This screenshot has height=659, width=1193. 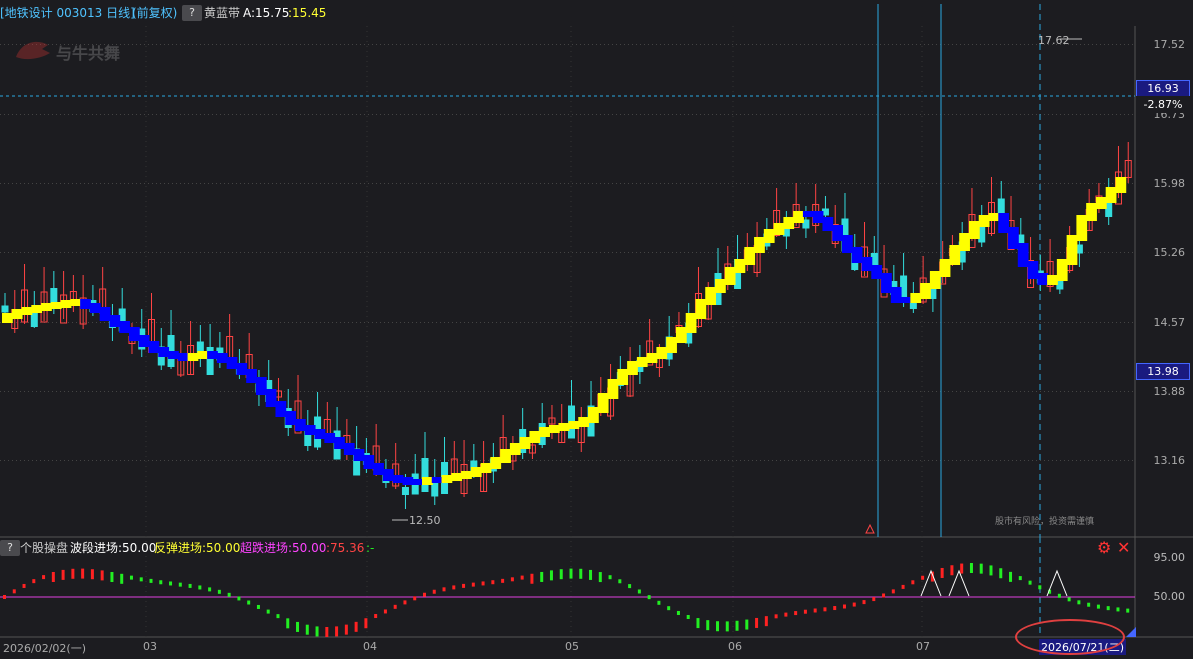 What do you see at coordinates (1169, 252) in the screenshot?
I see `price-tick: 15.26` at bounding box center [1169, 252].